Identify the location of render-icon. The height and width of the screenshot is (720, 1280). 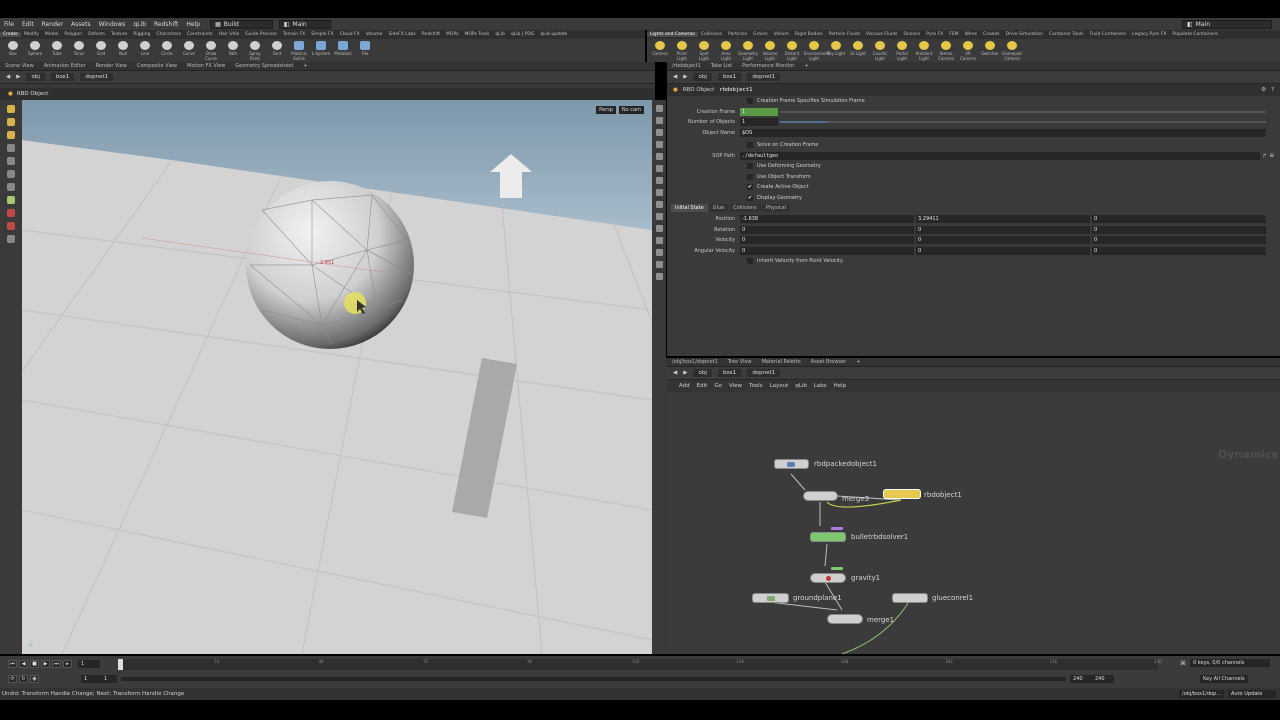
(659, 276).